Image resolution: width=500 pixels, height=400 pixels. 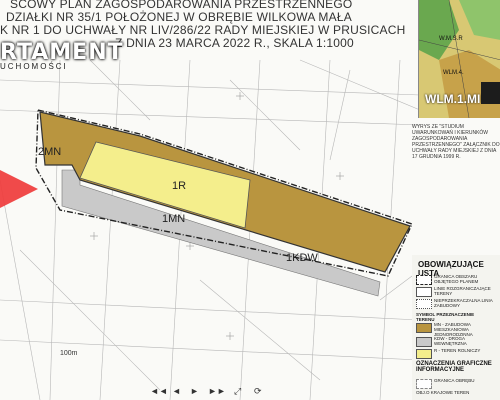 What do you see at coordinates (454, 367) in the screenshot?
I see `legend-section-title: OZNACZENIA GRAFICZNE INFORMACYJNE` at bounding box center [454, 367].